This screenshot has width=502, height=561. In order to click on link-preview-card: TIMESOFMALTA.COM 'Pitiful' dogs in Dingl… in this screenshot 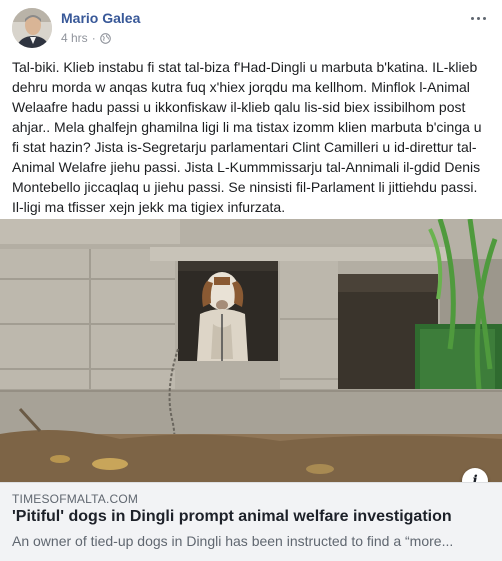, I will do `click(251, 521)`.